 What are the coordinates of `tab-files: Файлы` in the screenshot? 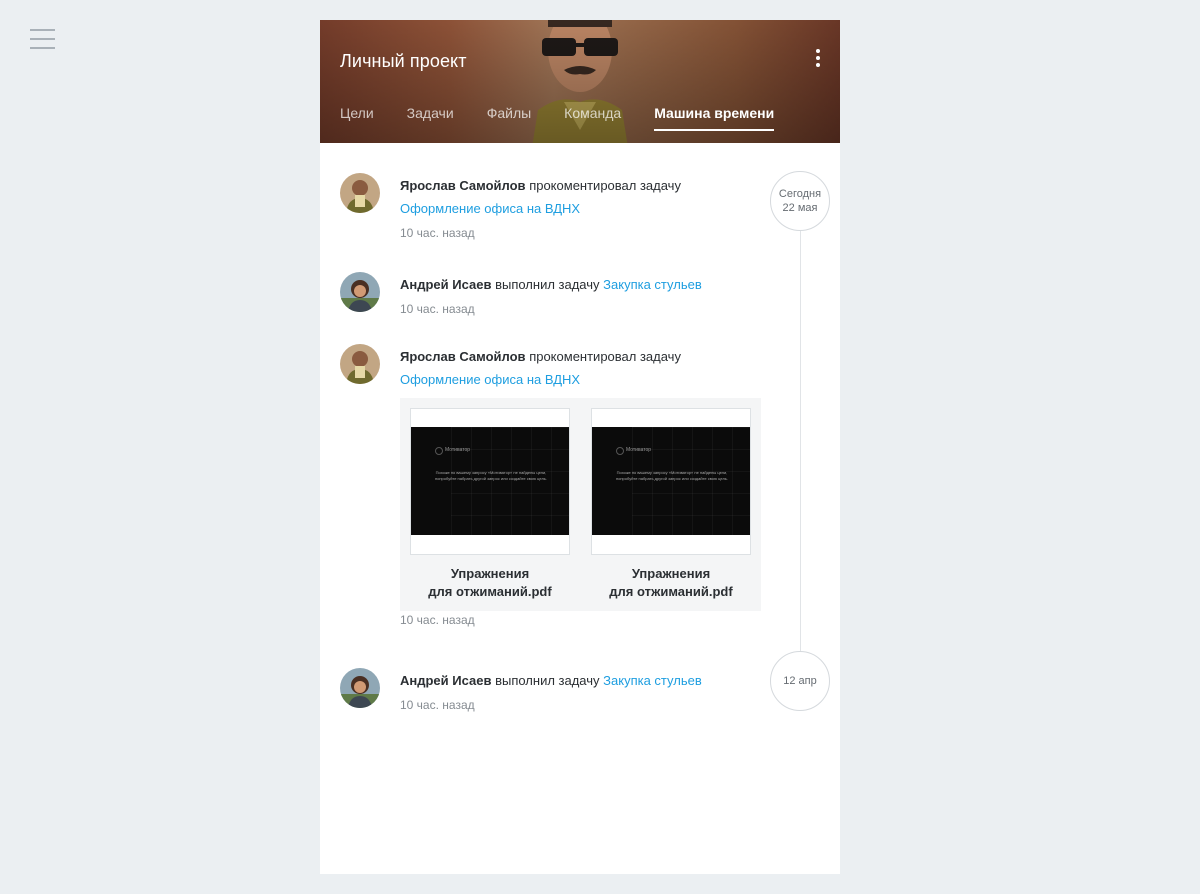 It's located at (509, 121).